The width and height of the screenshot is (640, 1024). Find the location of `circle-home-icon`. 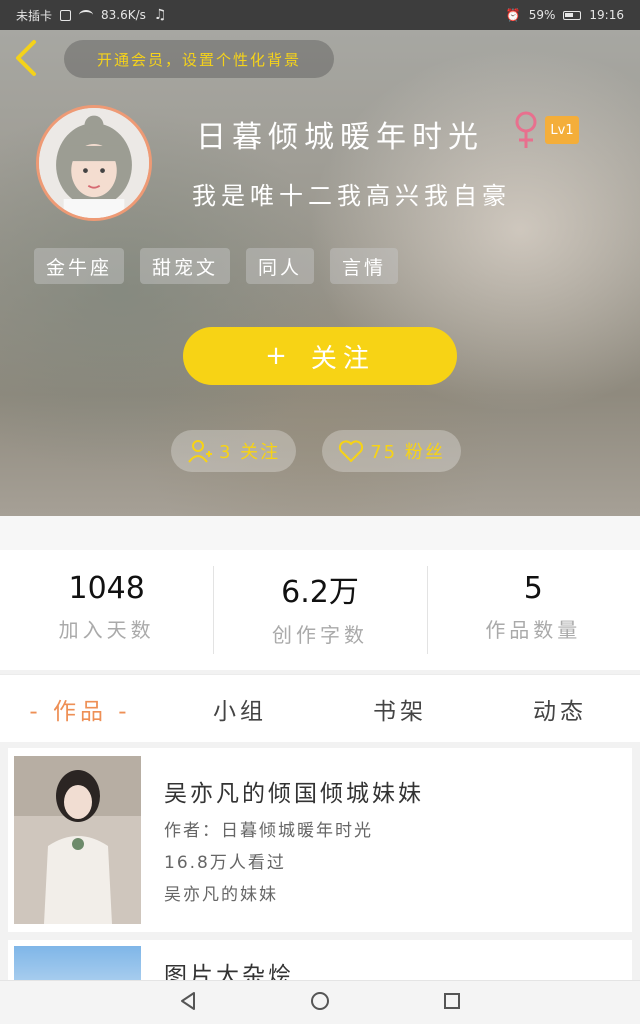

circle-home-icon is located at coordinates (320, 1000).